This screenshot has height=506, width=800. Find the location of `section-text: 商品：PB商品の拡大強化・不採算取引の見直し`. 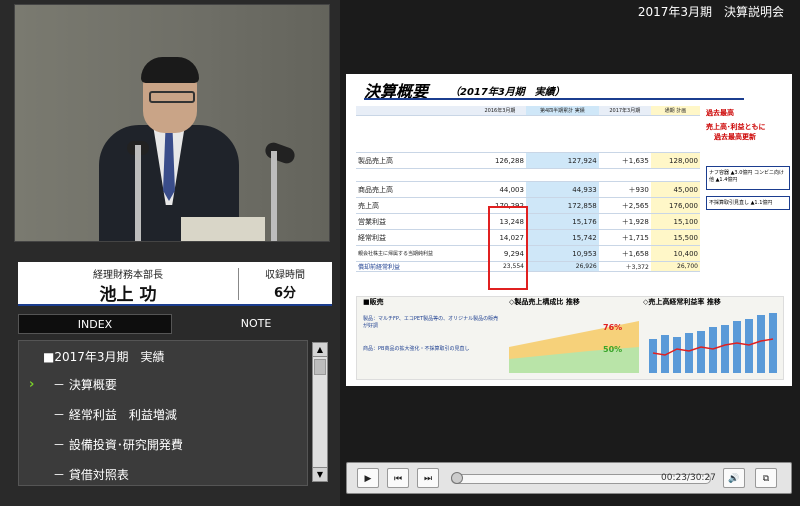

section-text: 商品：PB商品の拡大強化・不採算取引の見直し is located at coordinates (416, 349).